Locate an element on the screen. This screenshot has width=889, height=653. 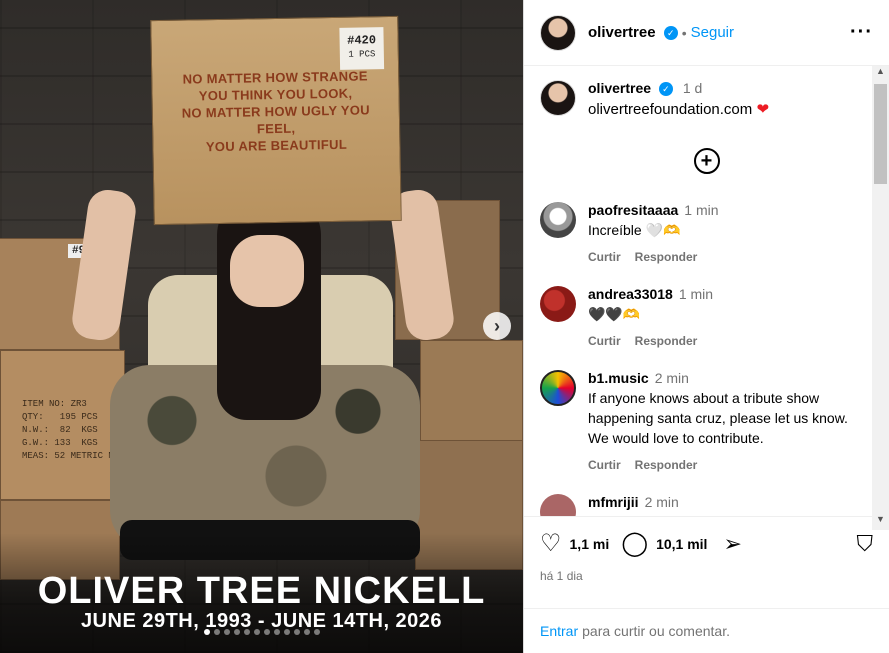
more-options-icon: ··· is located at coordinates (861, 32).